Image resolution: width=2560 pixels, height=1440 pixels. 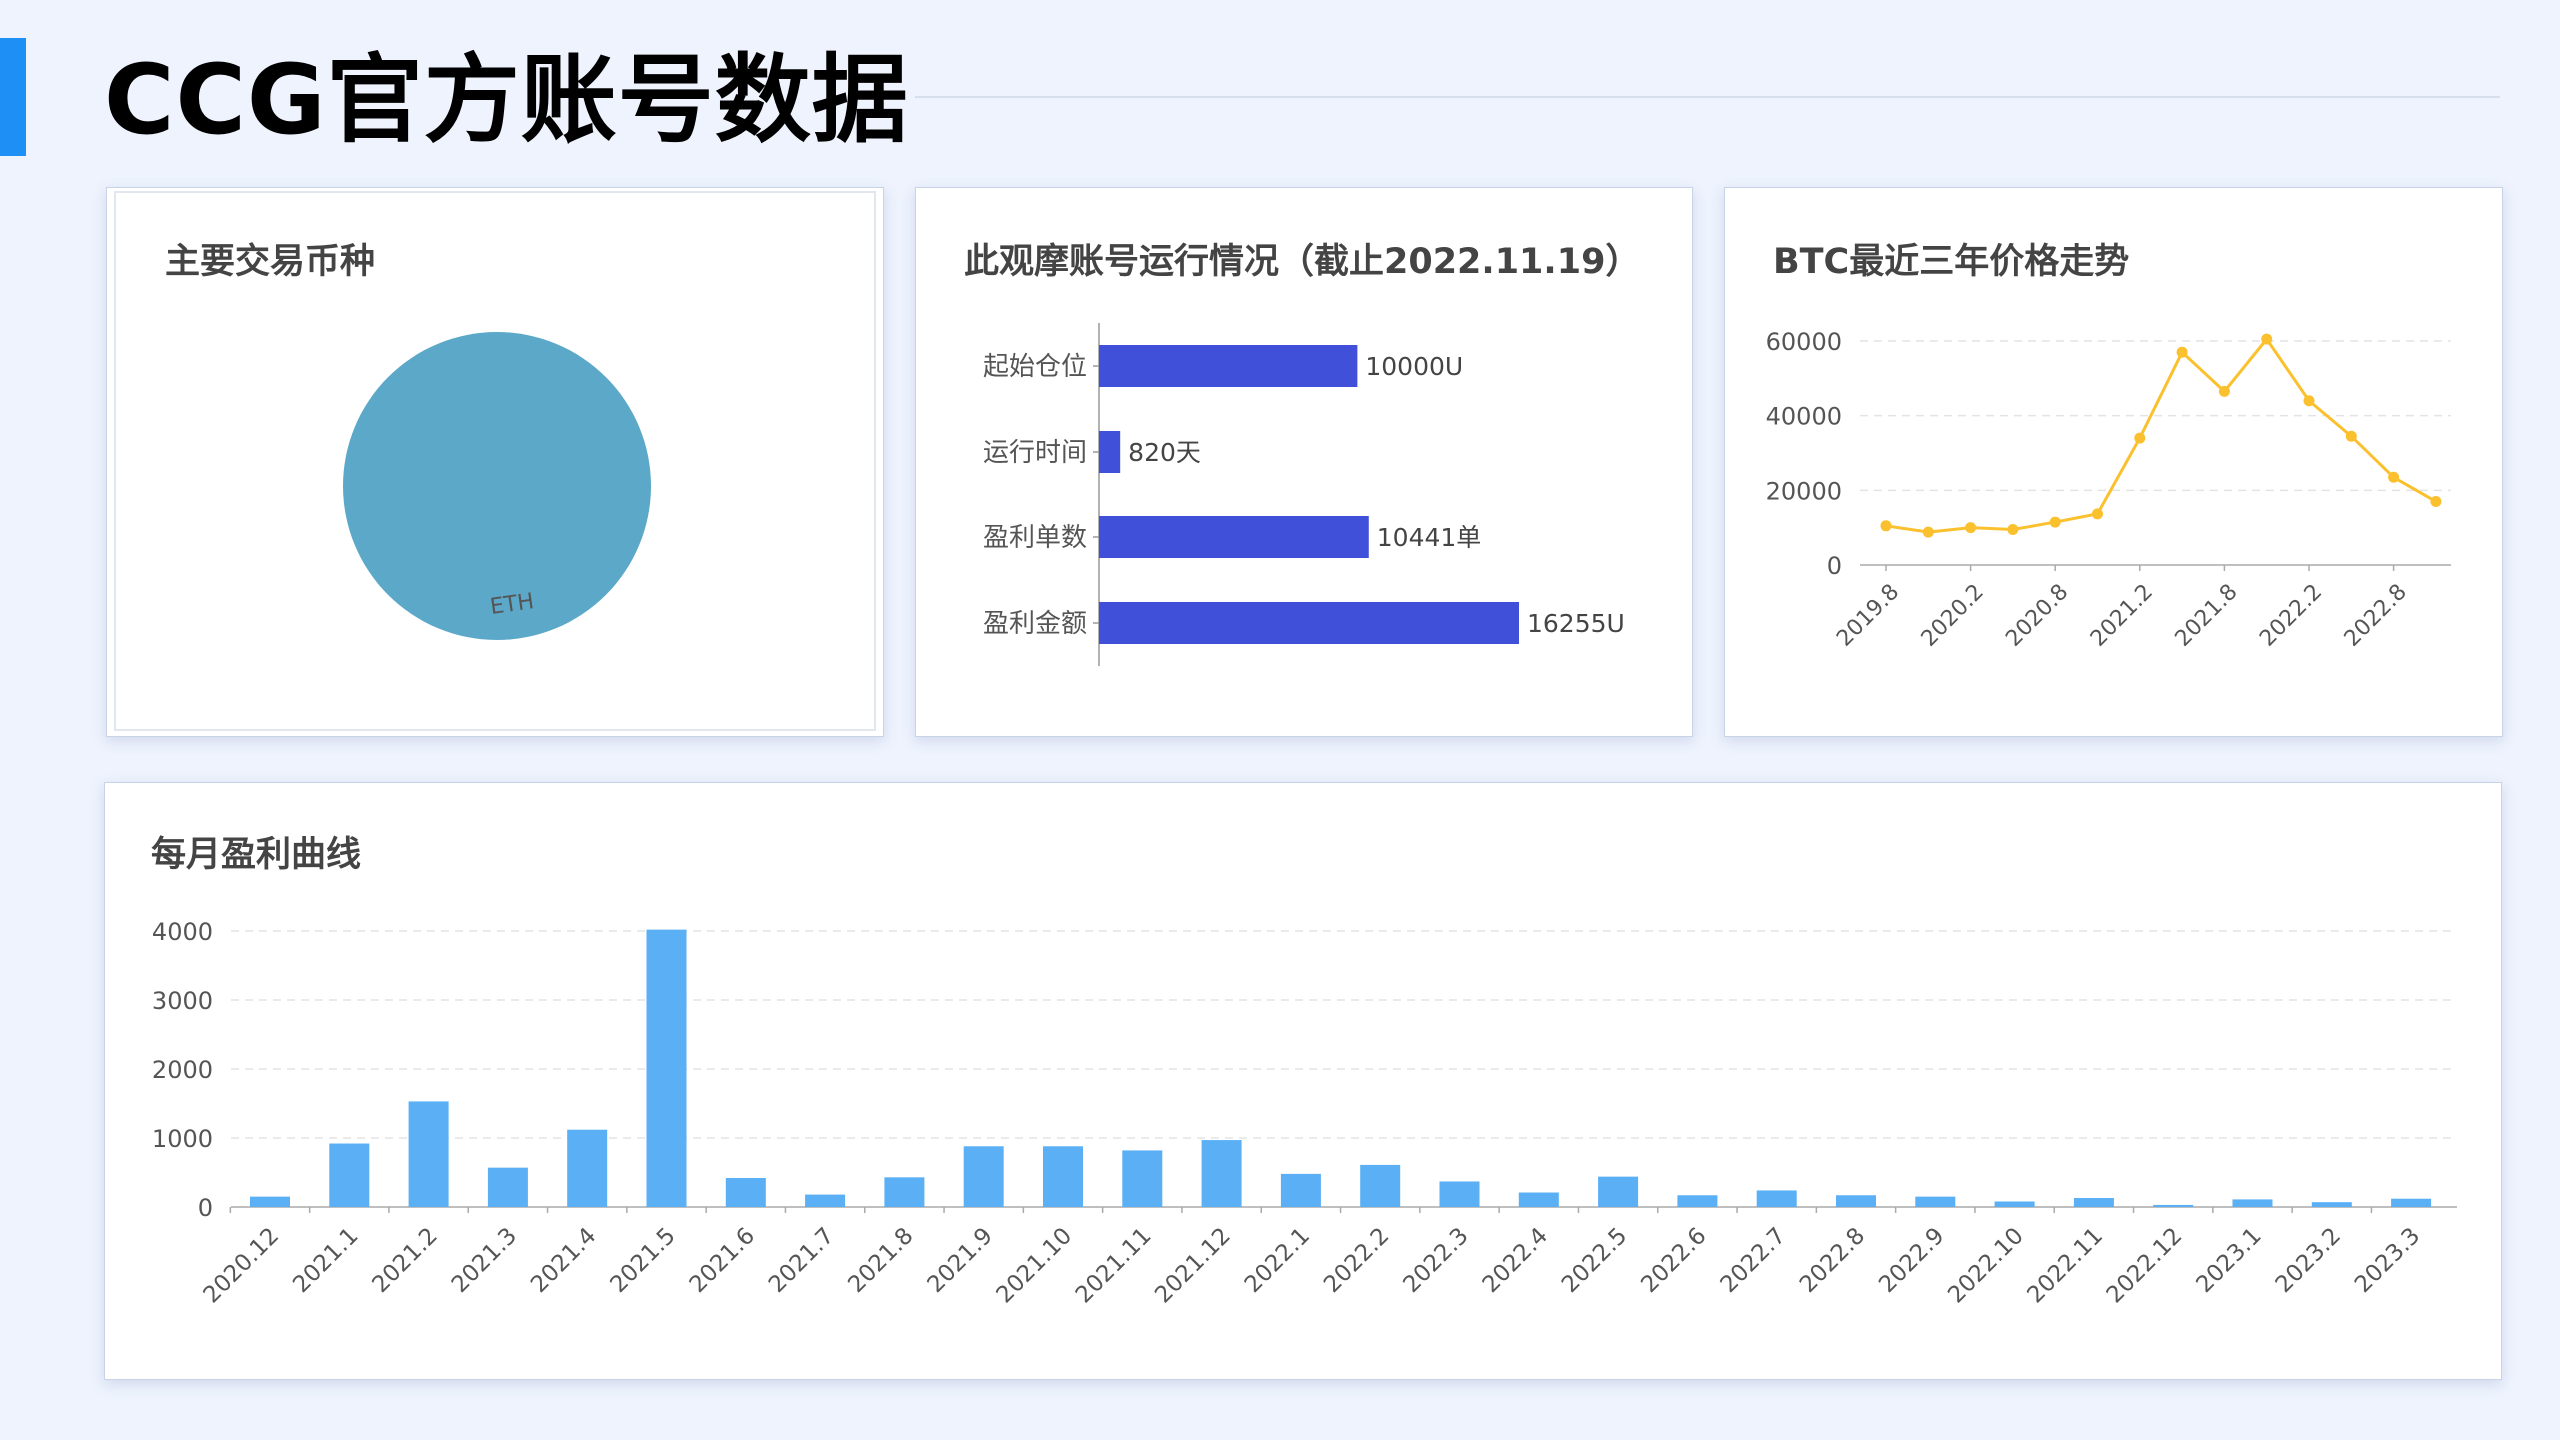 I want to click on line-y-tick-label: 40000, so click(x=1804, y=417).